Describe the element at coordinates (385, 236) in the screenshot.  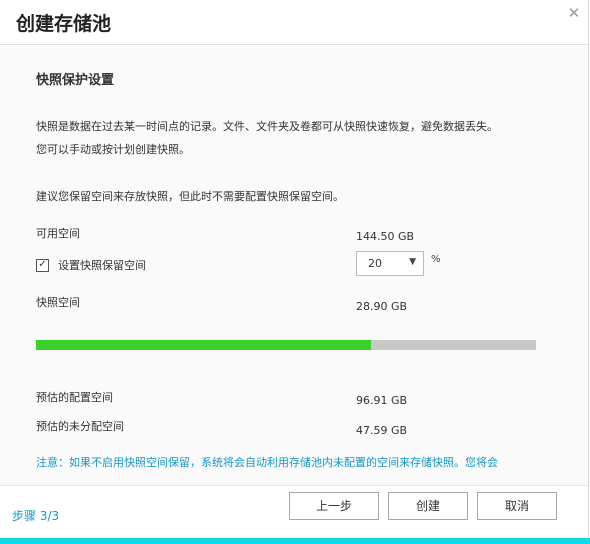
I see `available-space-value: 144.50 GB` at that location.